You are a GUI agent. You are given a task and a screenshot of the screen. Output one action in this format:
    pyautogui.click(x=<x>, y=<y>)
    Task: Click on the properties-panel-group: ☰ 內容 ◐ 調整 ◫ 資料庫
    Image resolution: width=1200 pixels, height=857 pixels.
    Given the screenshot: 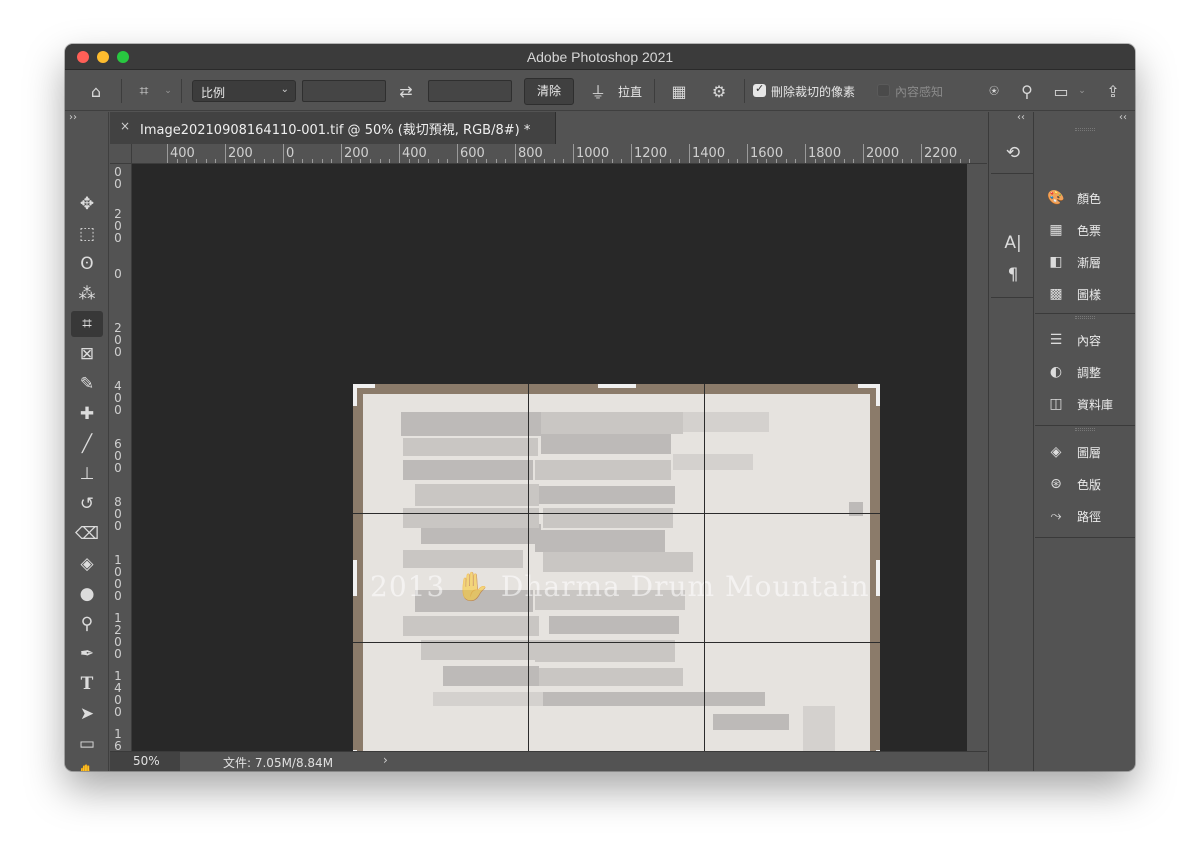 What is the action you would take?
    pyautogui.click(x=1085, y=370)
    